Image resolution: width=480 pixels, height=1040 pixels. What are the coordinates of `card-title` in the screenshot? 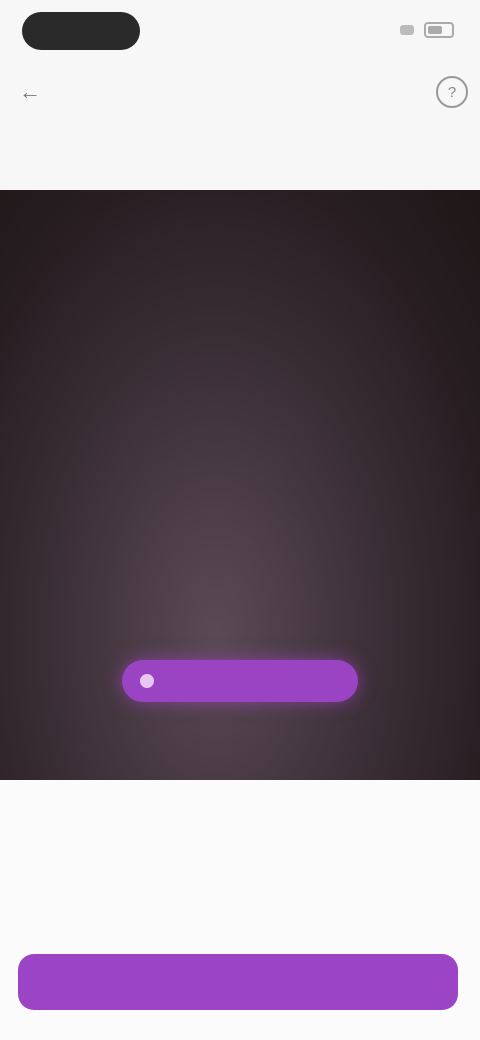 It's located at (144, 820).